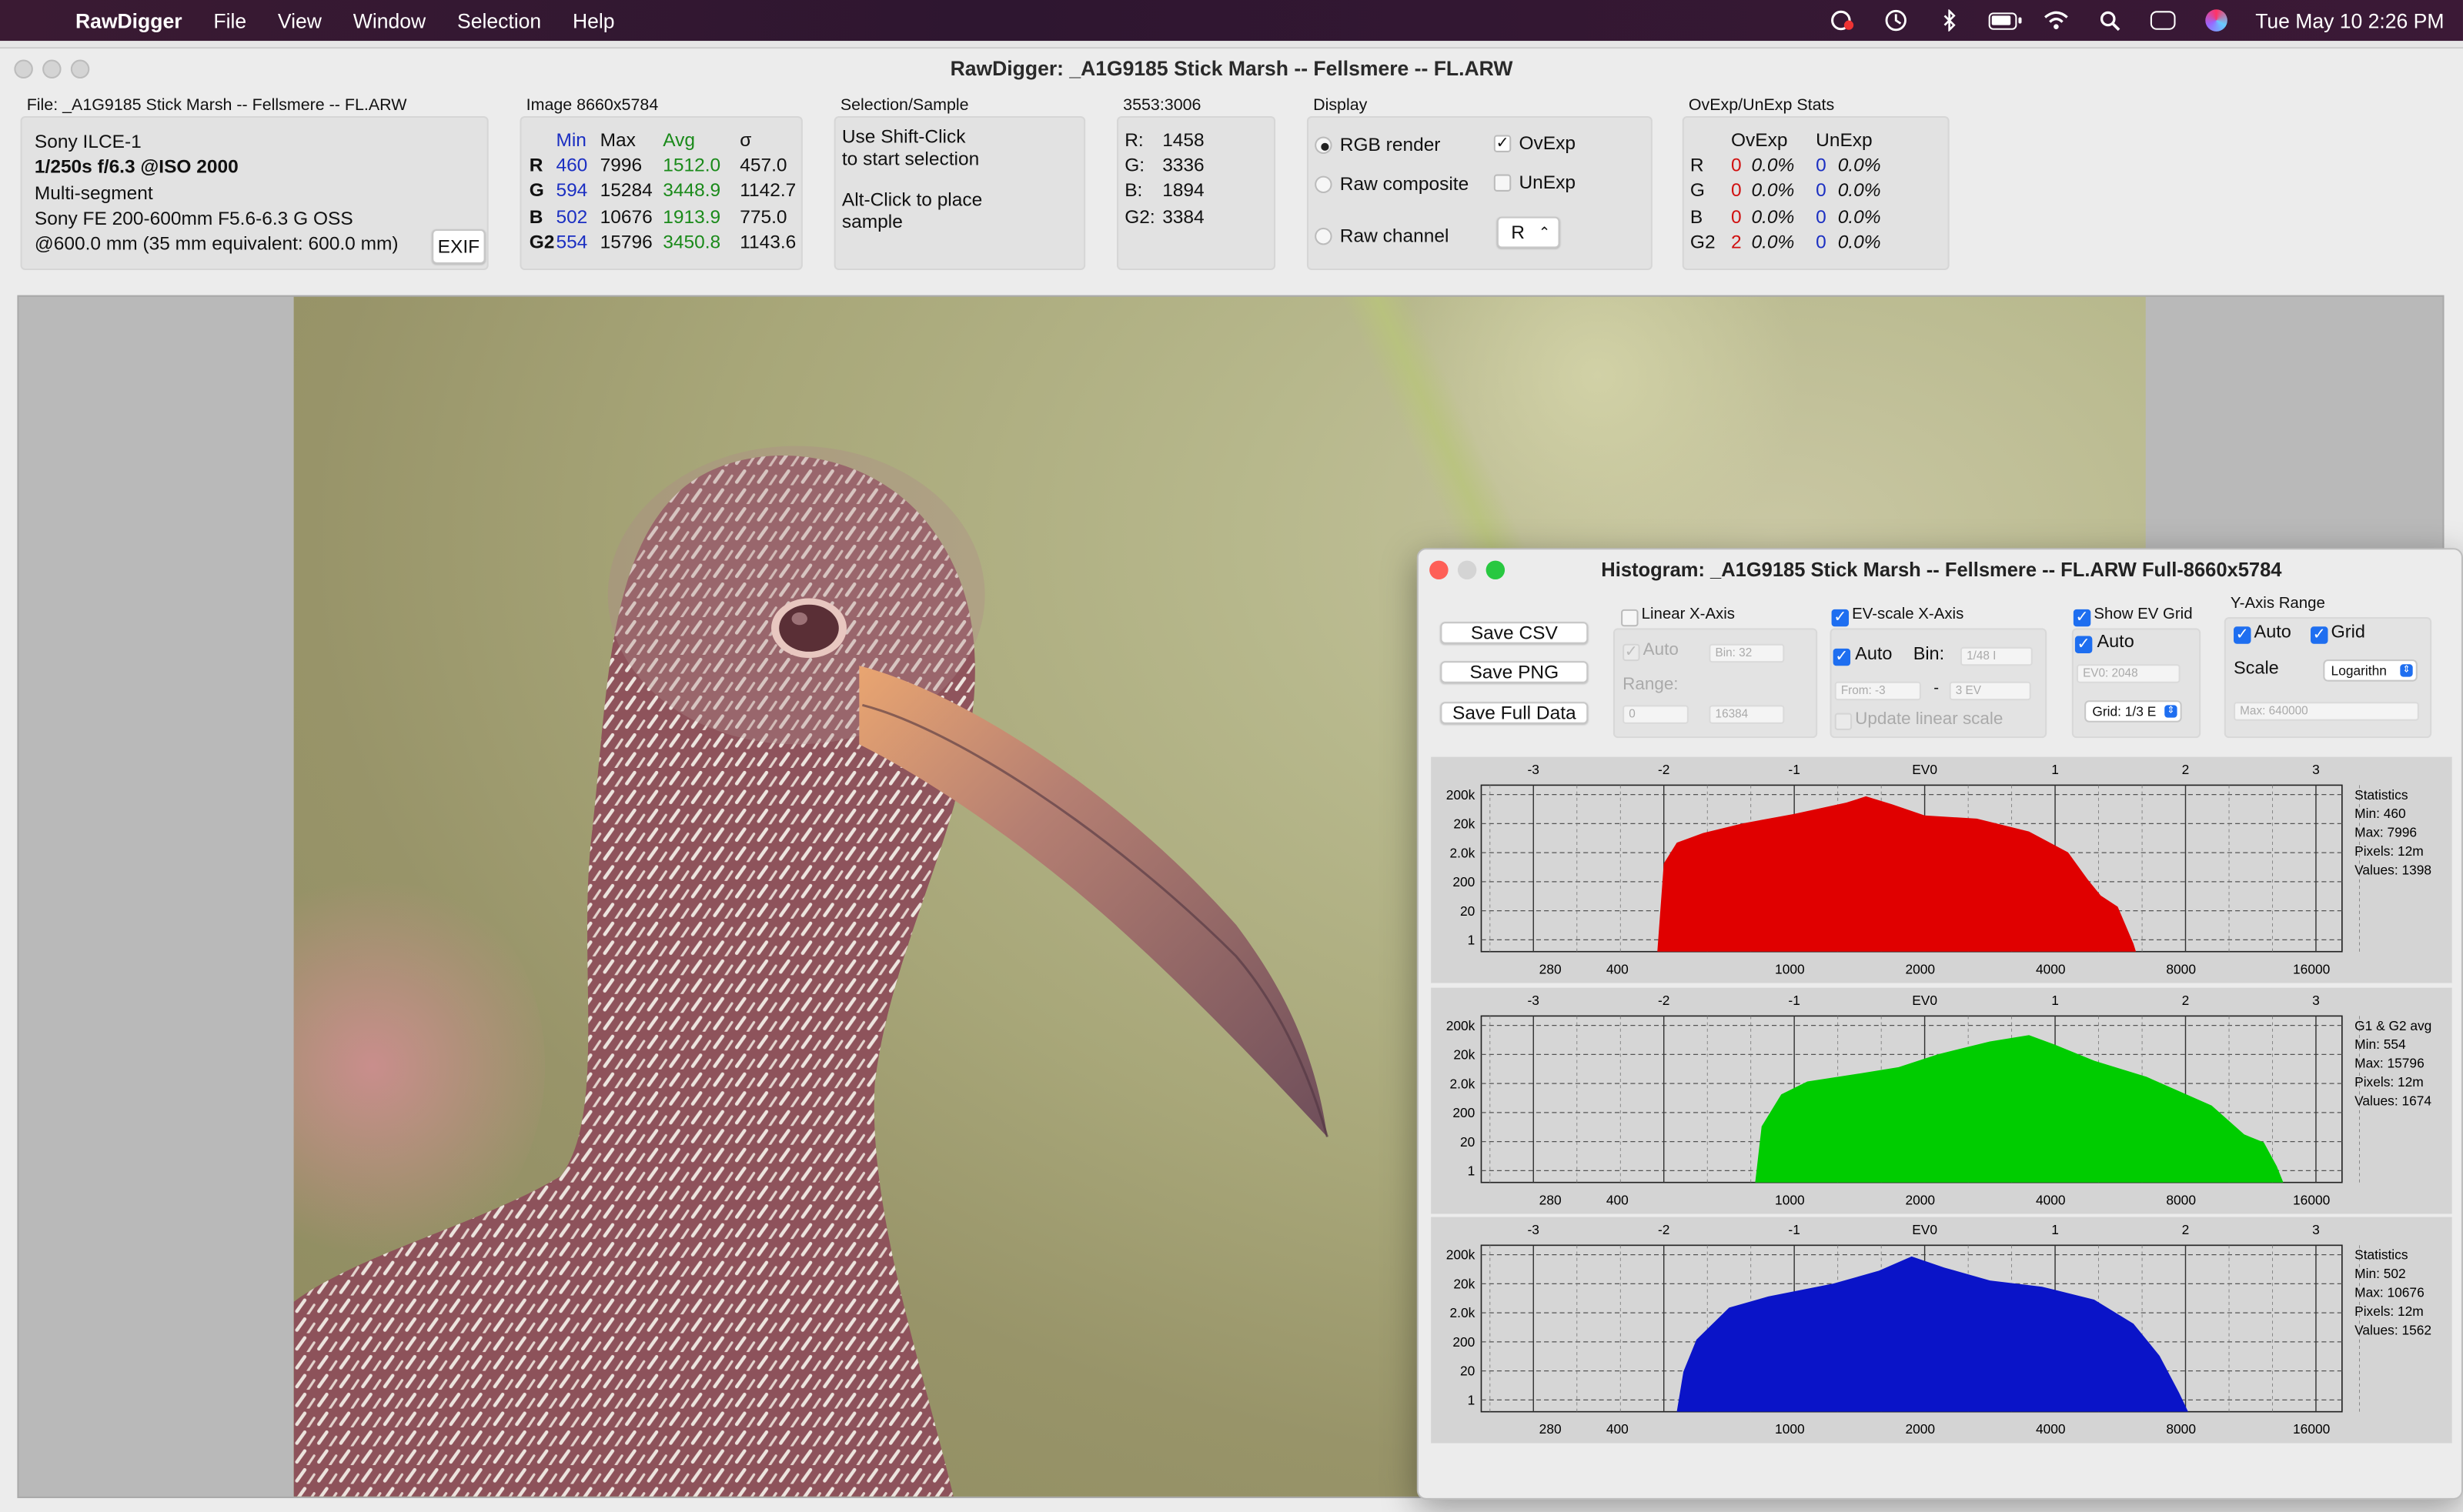  What do you see at coordinates (1773, 190) in the screenshot?
I see `ovexp-g-pct: 0.0%` at bounding box center [1773, 190].